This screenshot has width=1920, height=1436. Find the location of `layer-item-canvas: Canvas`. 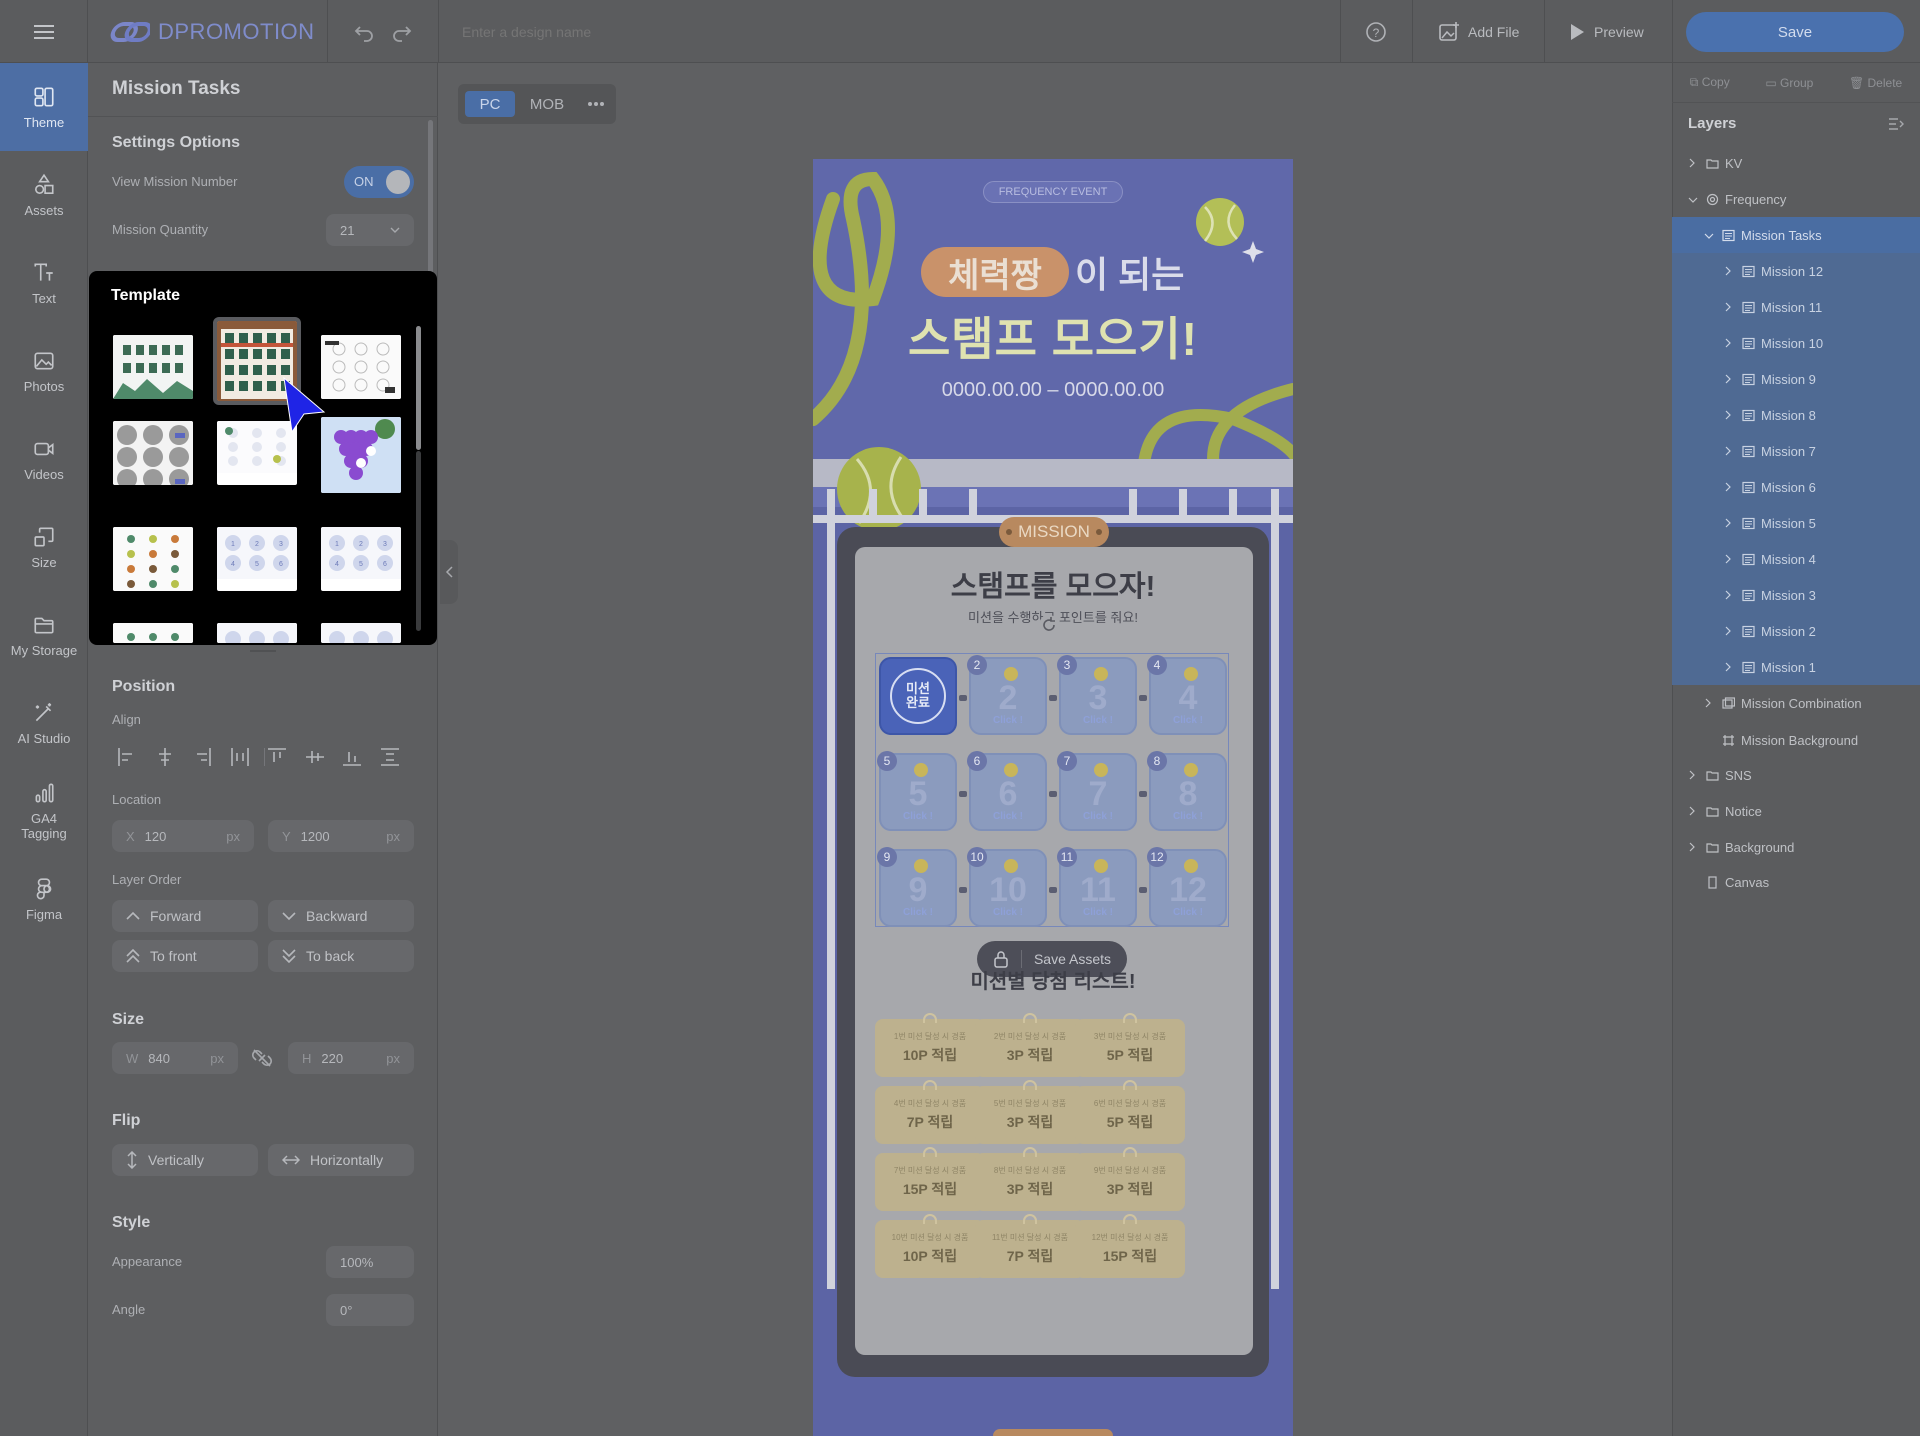

layer-item-canvas: Canvas is located at coordinates (1796, 882).